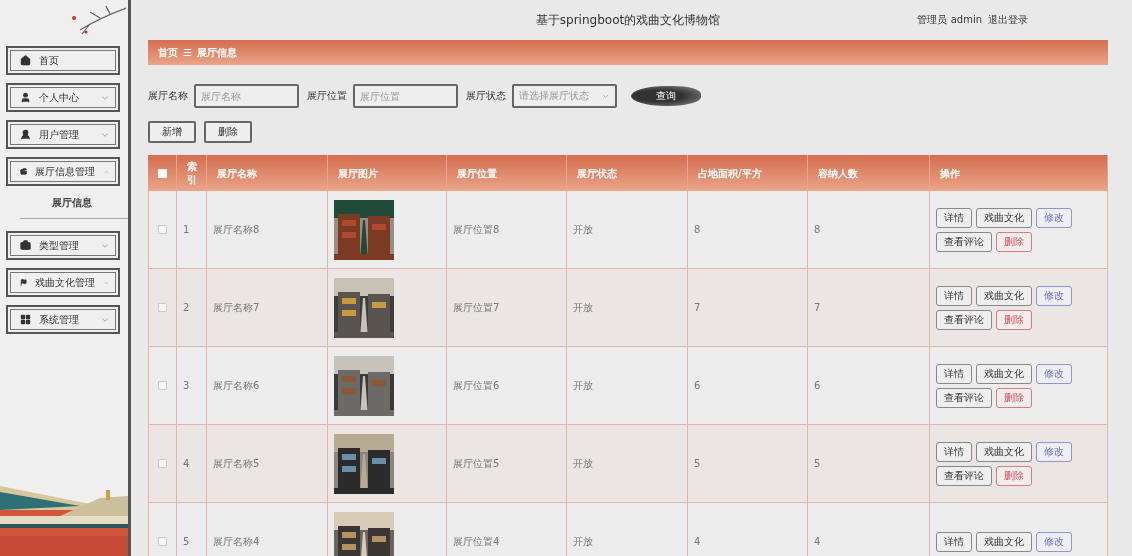  Describe the element at coordinates (476, 229) in the screenshot. I see `table-cell: 展厅位置8` at that location.